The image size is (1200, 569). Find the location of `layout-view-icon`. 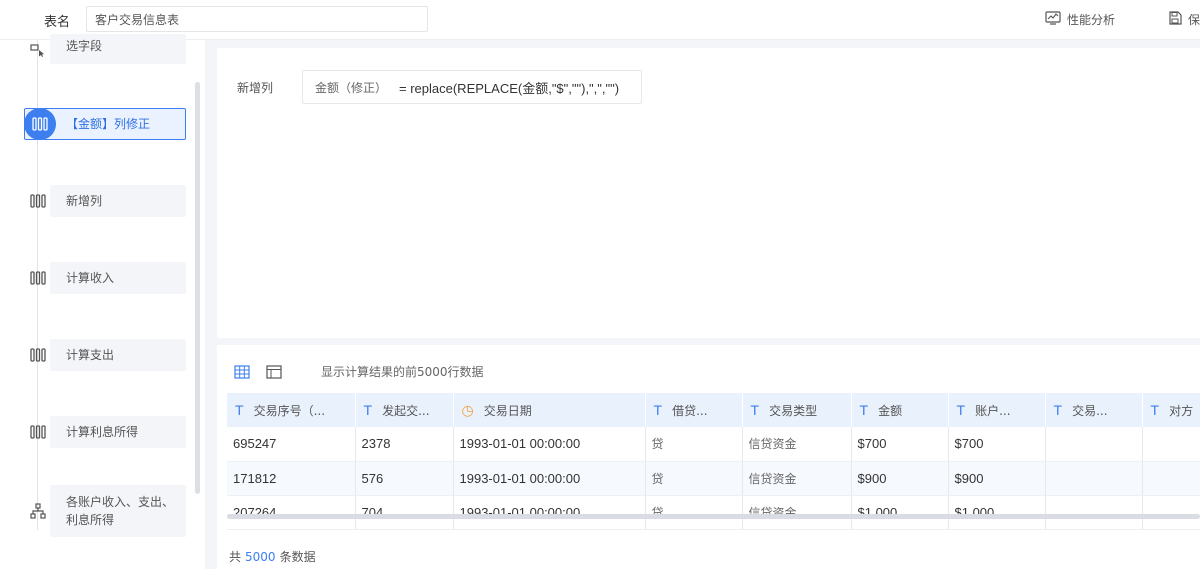

layout-view-icon is located at coordinates (274, 372).